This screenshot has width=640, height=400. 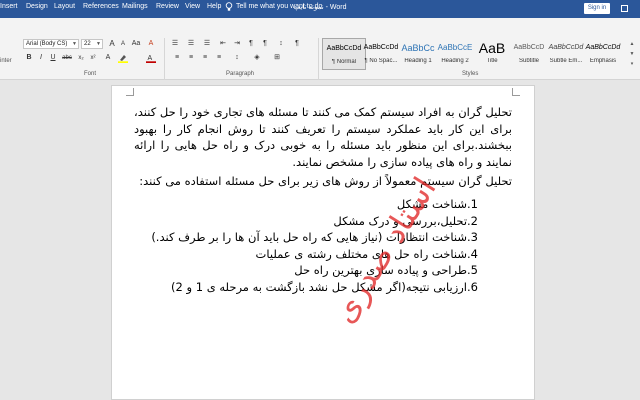 What do you see at coordinates (437, 203) in the screenshot?
I see `list-item: 1.شناخت مشکل` at bounding box center [437, 203].